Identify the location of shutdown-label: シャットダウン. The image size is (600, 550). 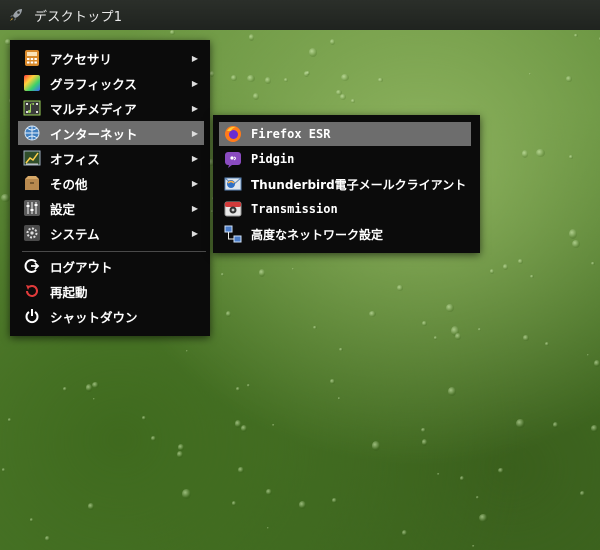
(94, 317).